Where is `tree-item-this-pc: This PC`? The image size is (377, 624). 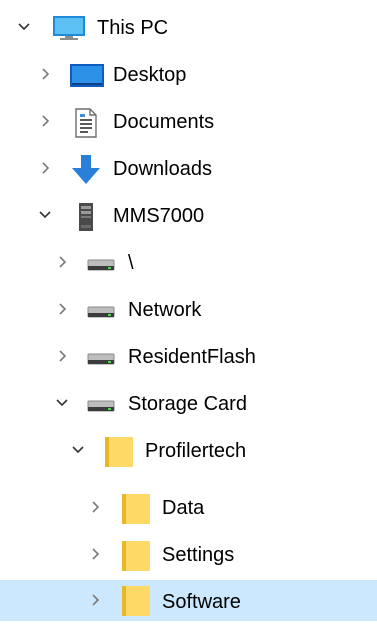 tree-item-this-pc: This PC is located at coordinates (188, 28).